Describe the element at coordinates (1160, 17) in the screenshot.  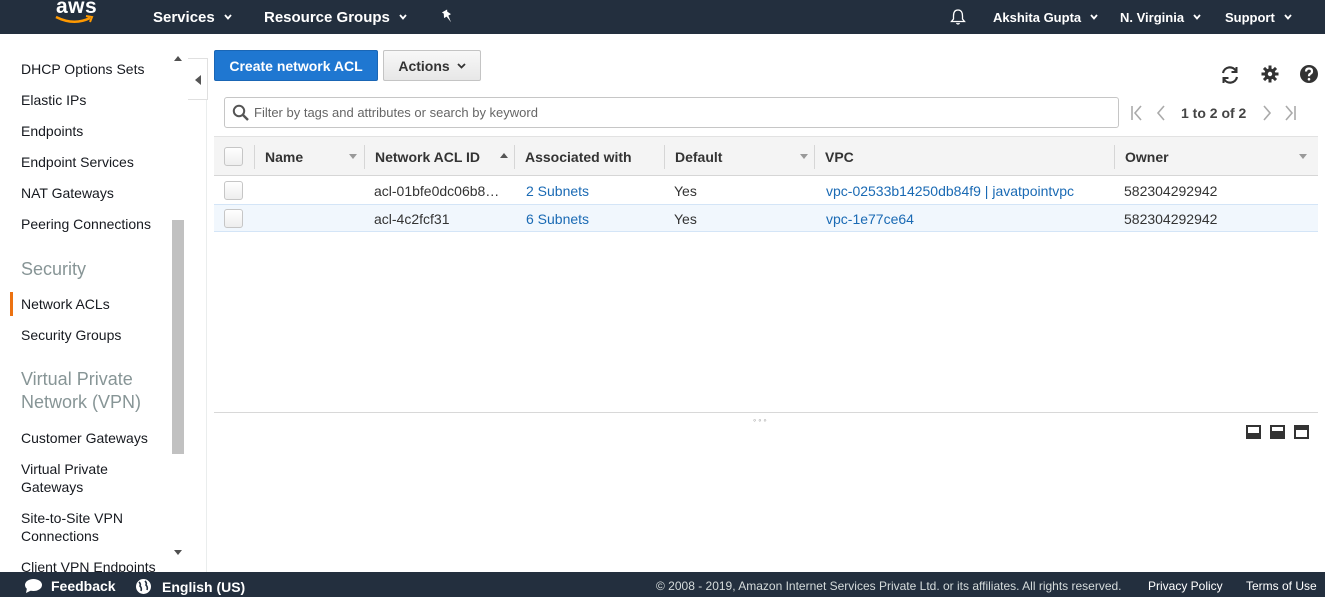
I see `region-menu: N. Virginia` at that location.